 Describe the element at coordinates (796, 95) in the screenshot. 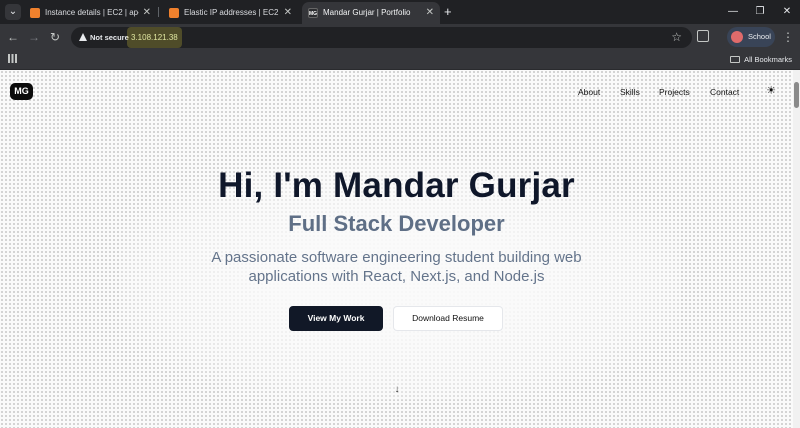

I see `scrollbar-thumb` at that location.